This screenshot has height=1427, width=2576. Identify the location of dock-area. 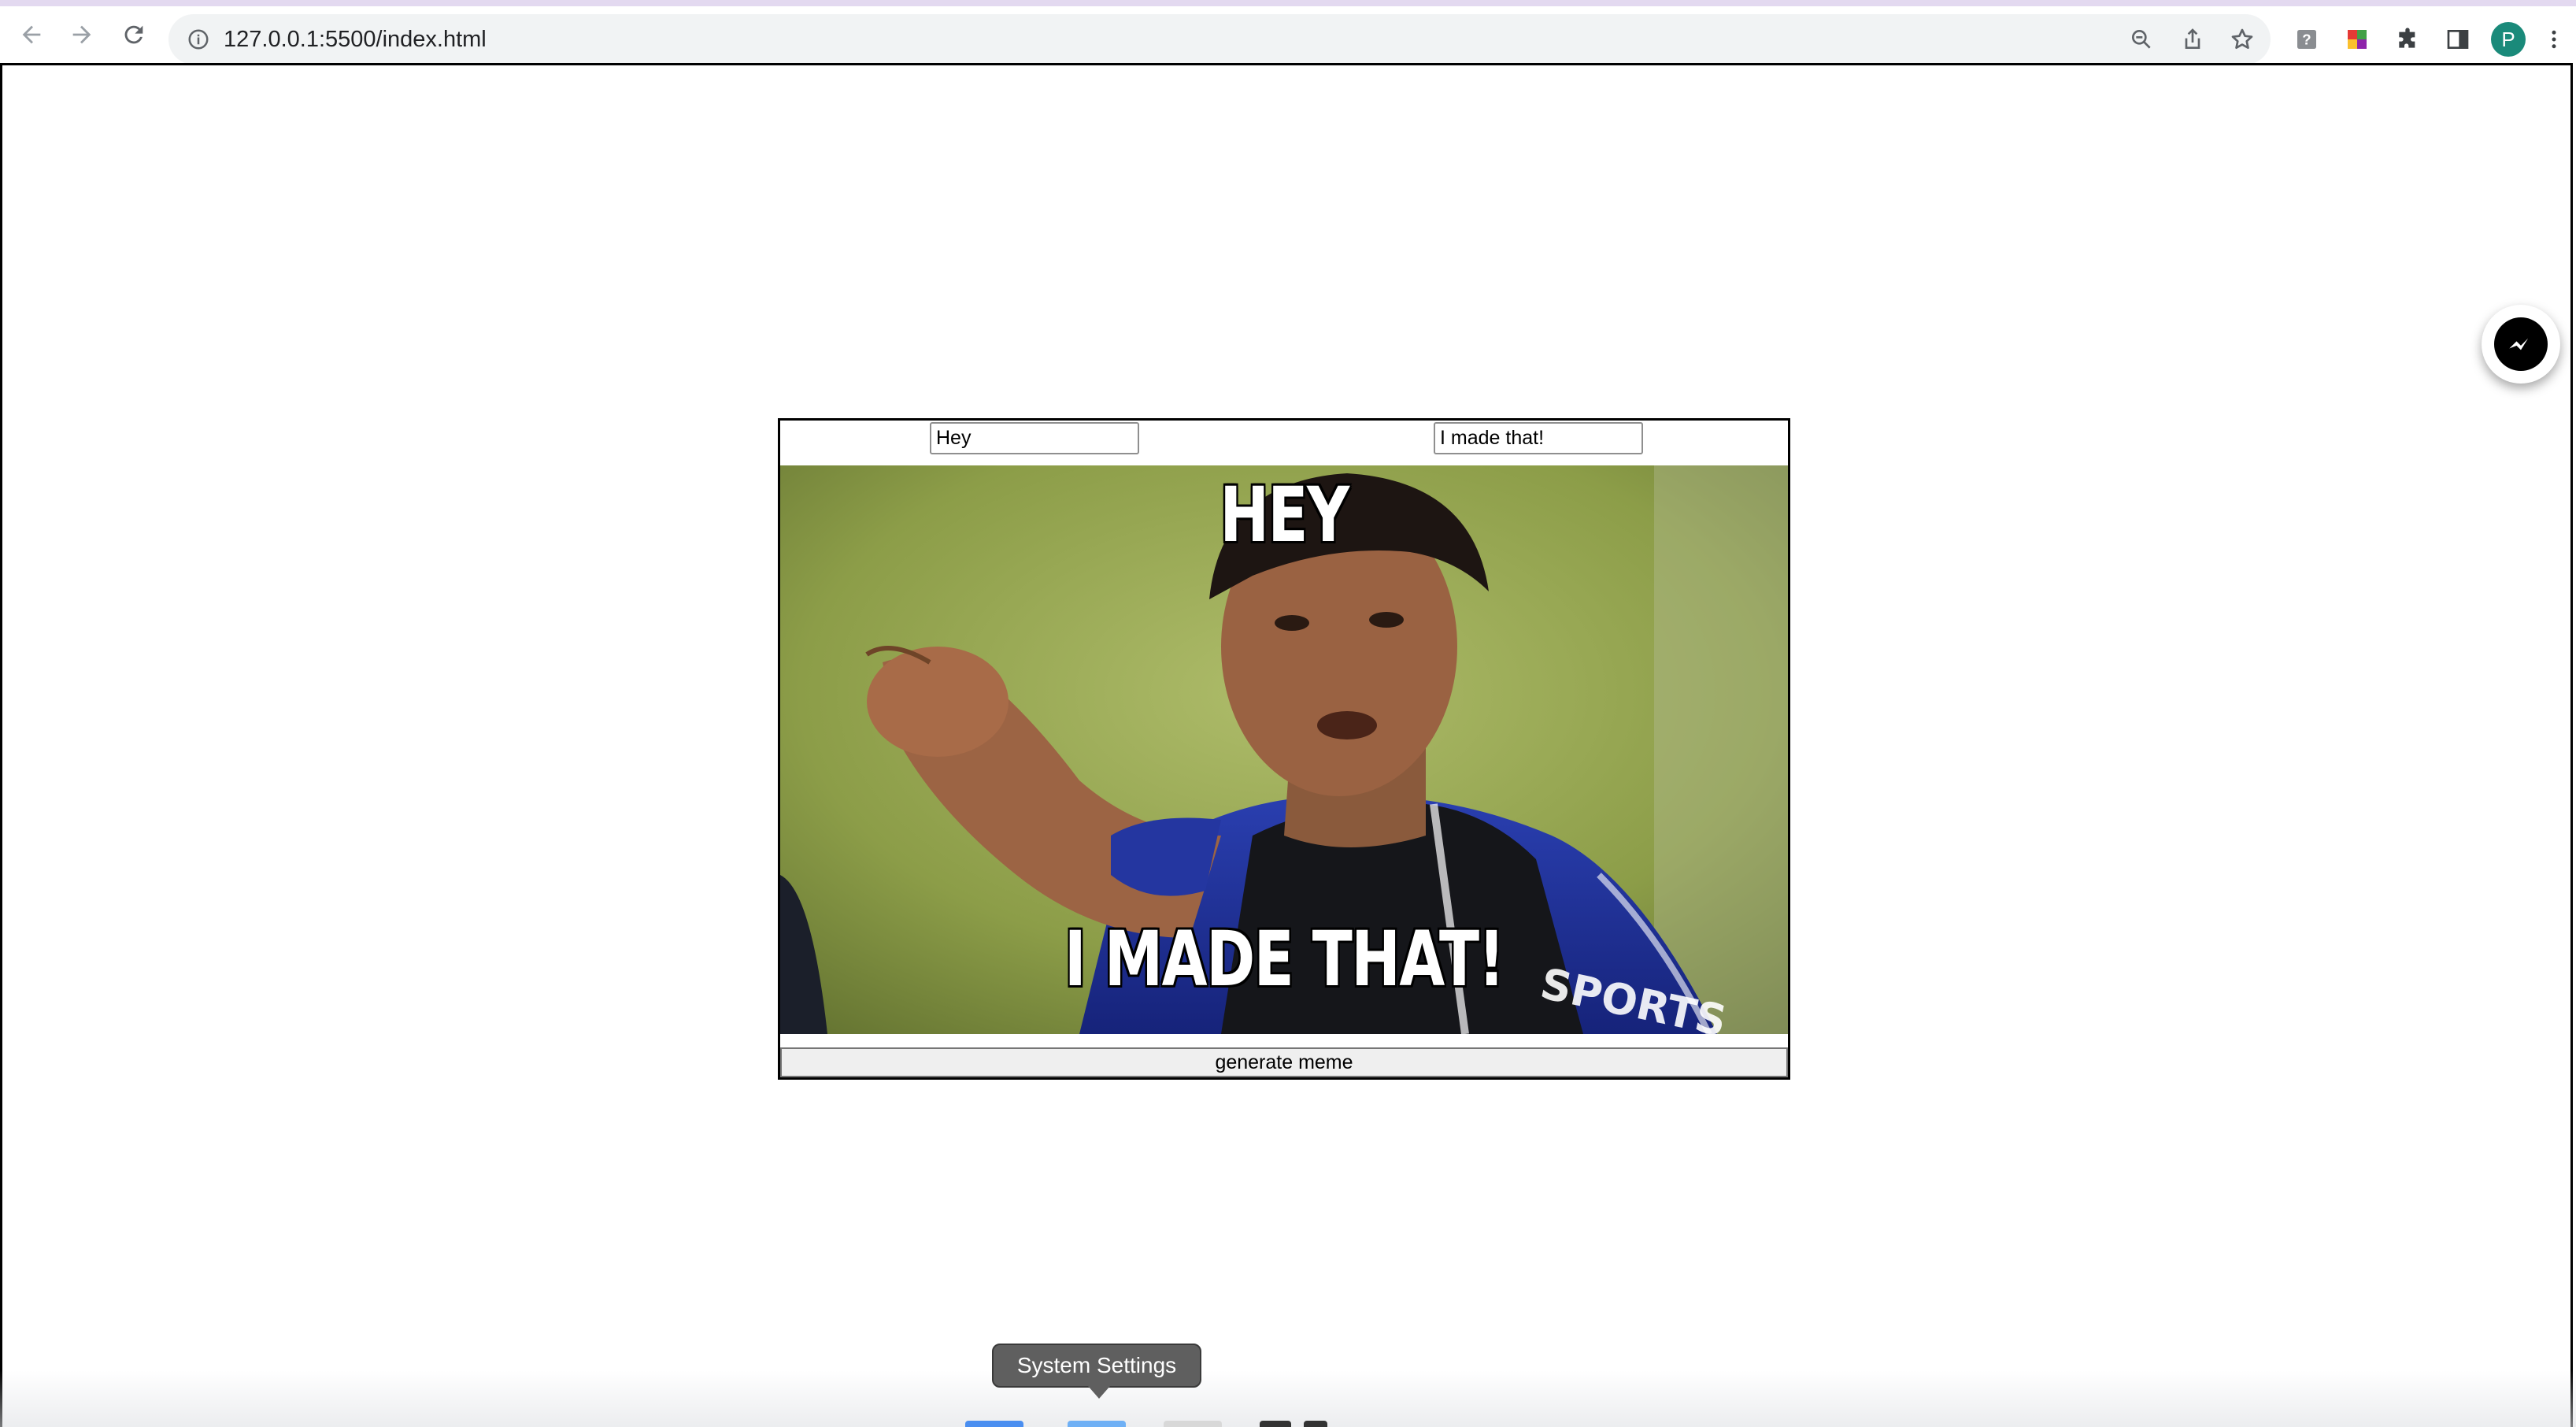
(1288, 1398).